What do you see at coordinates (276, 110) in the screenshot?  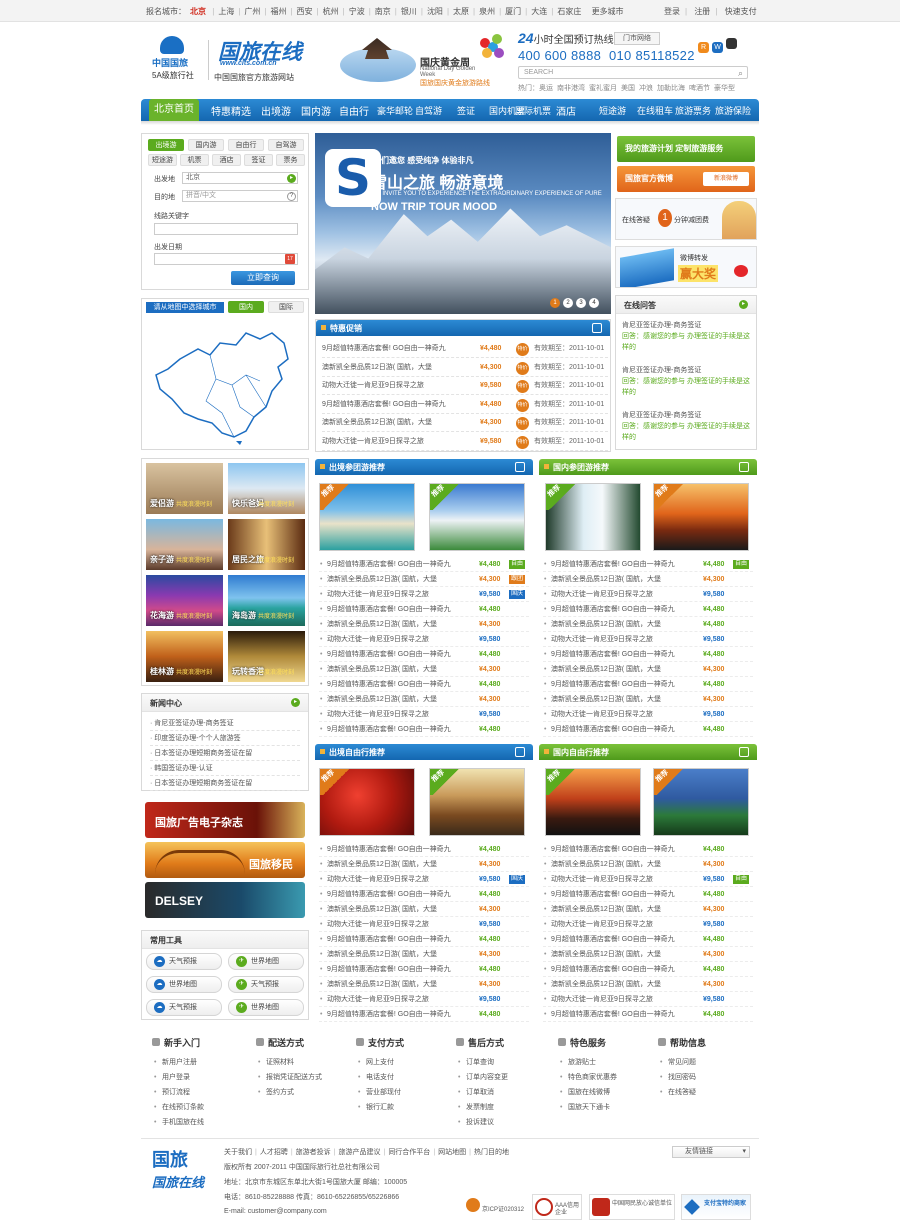 I see `nav-item: 出境游` at bounding box center [276, 110].